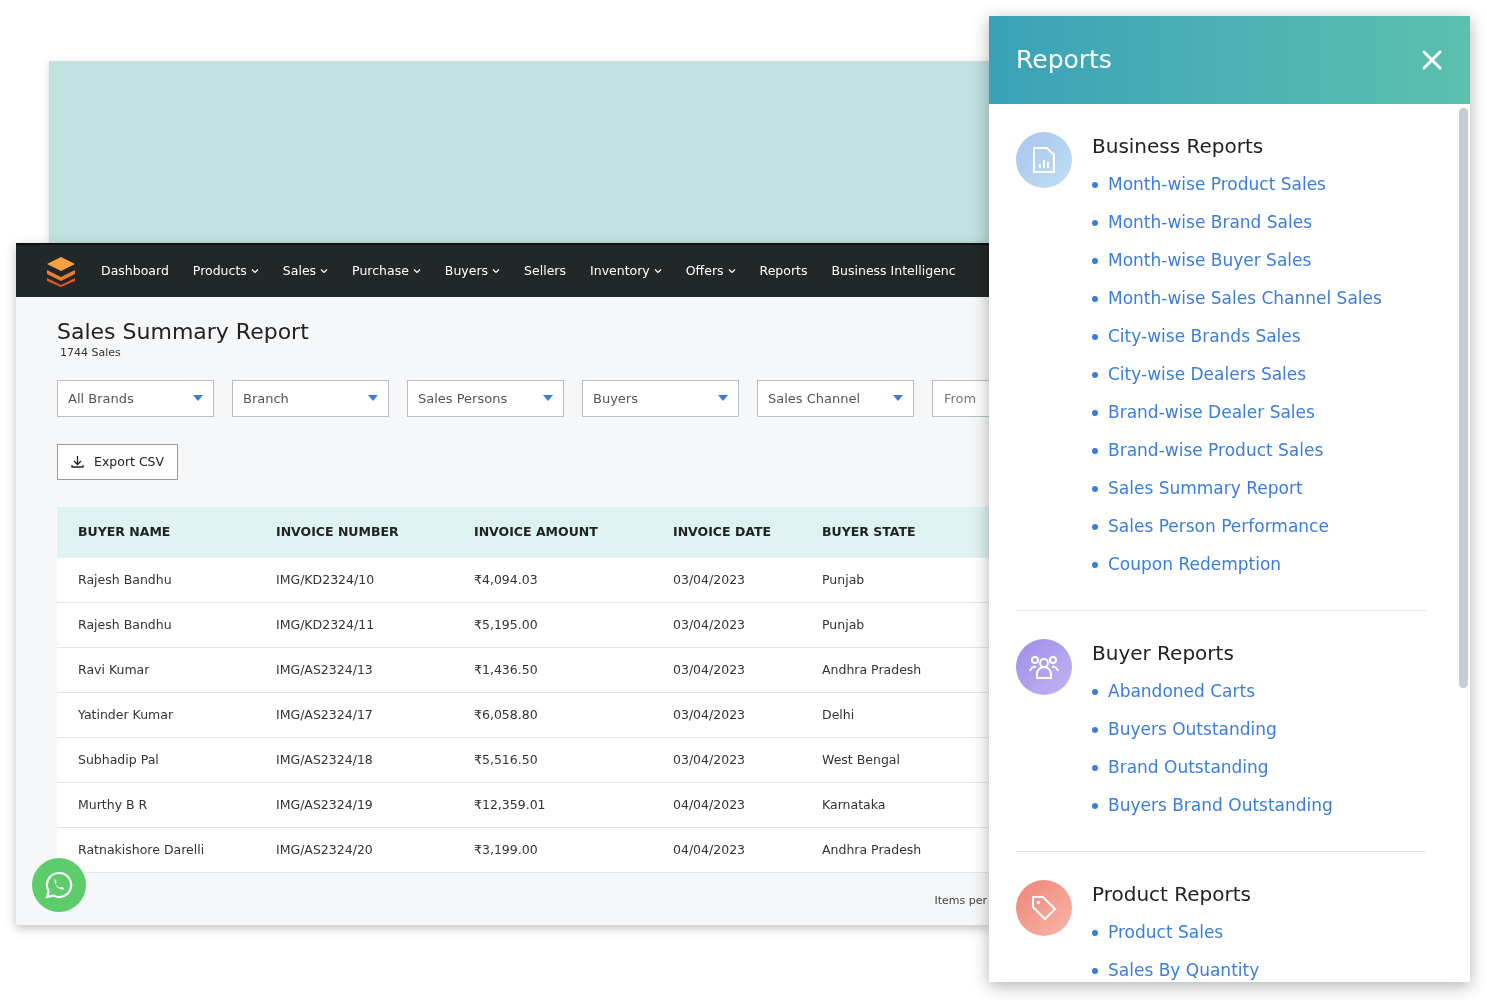 The width and height of the screenshot is (1487, 1000). I want to click on table-cell: ₹12,359.01, so click(552, 805).